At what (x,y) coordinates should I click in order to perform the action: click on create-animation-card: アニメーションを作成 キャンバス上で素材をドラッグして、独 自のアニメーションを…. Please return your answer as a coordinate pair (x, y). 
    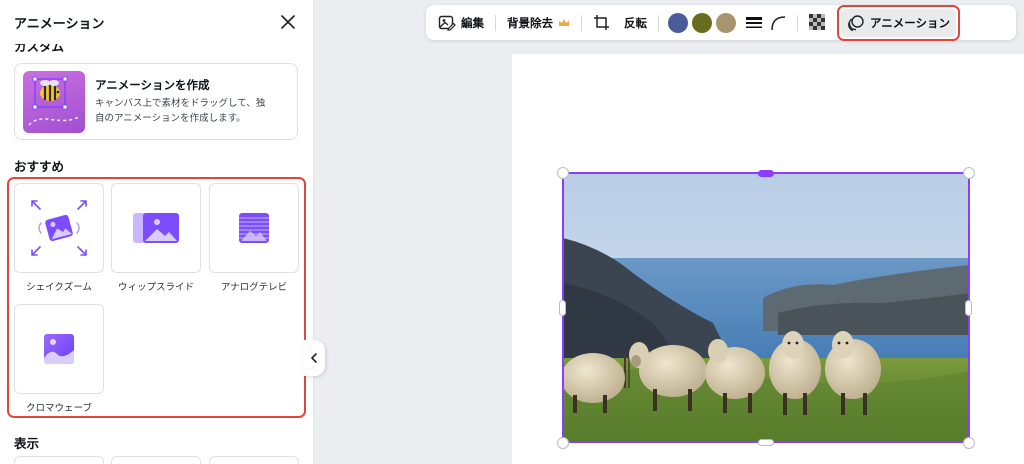
    Looking at the image, I should click on (156, 101).